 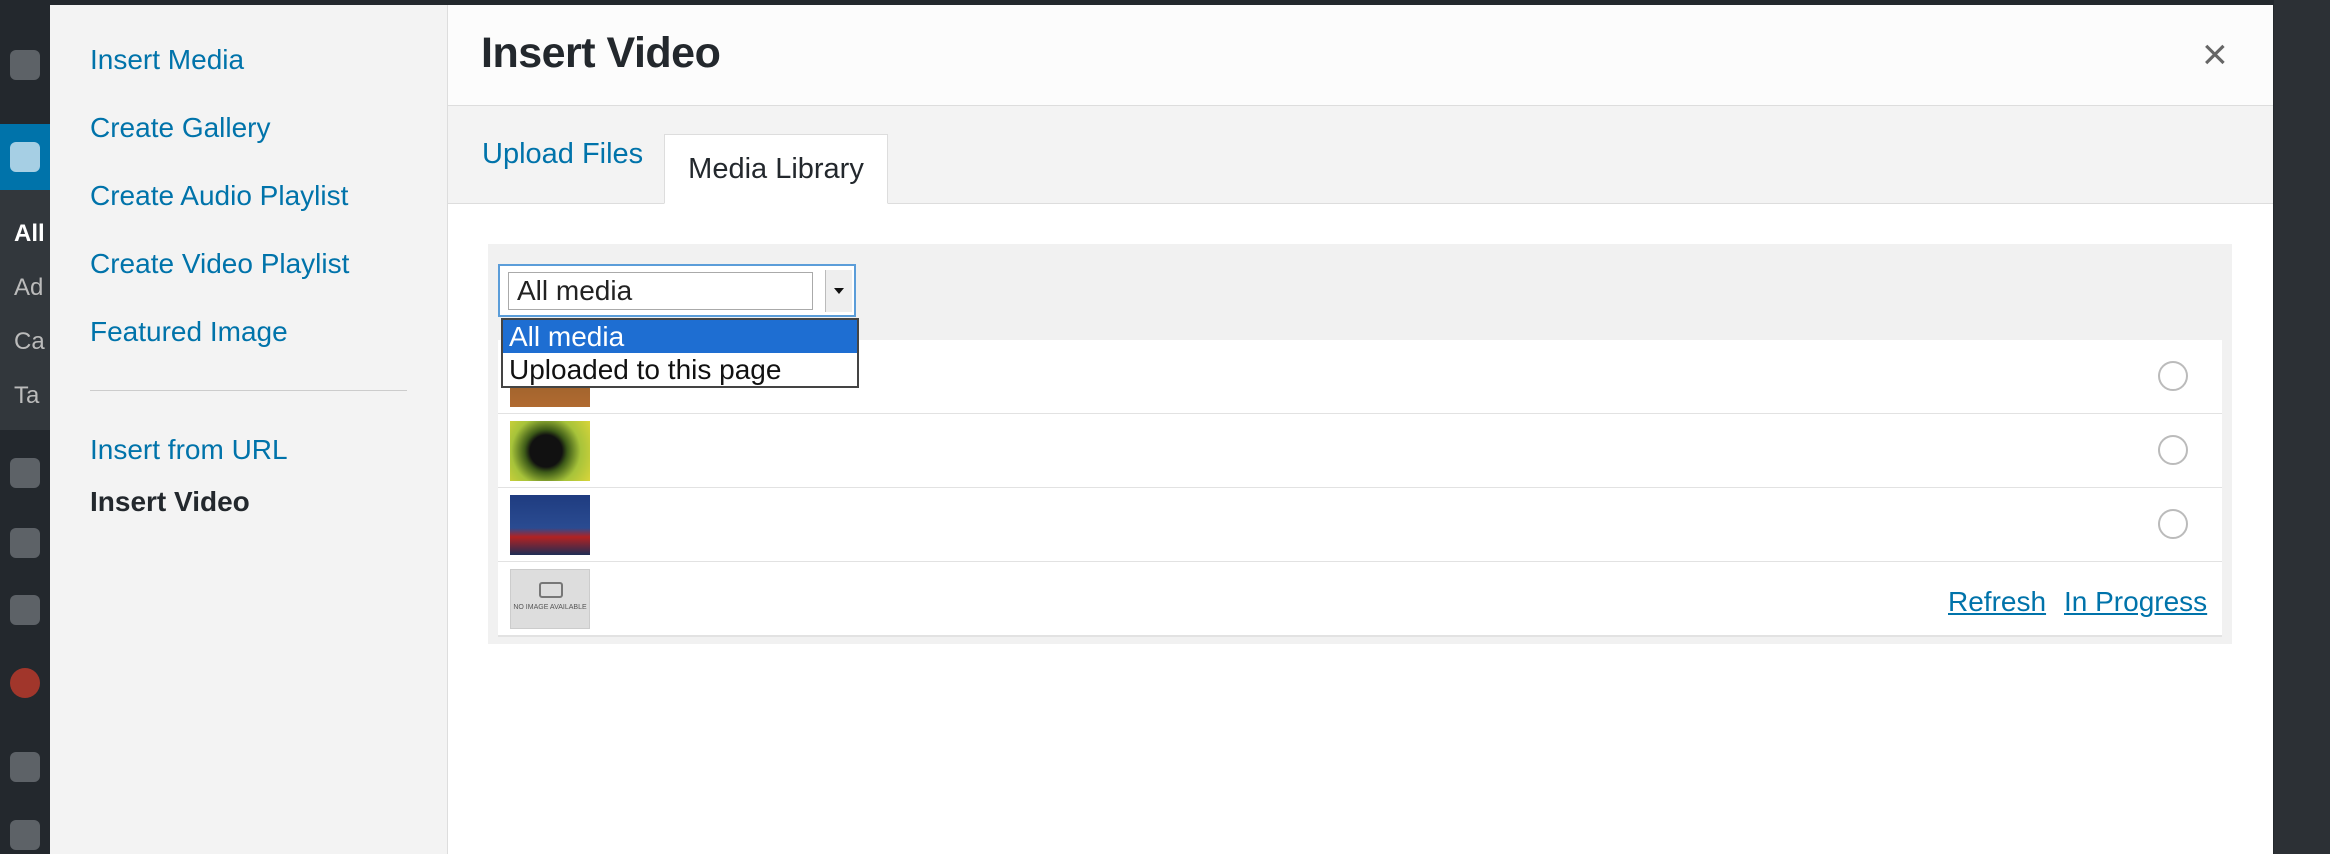 What do you see at coordinates (167, 60) in the screenshot?
I see `menu-insert-media: Insert Media` at bounding box center [167, 60].